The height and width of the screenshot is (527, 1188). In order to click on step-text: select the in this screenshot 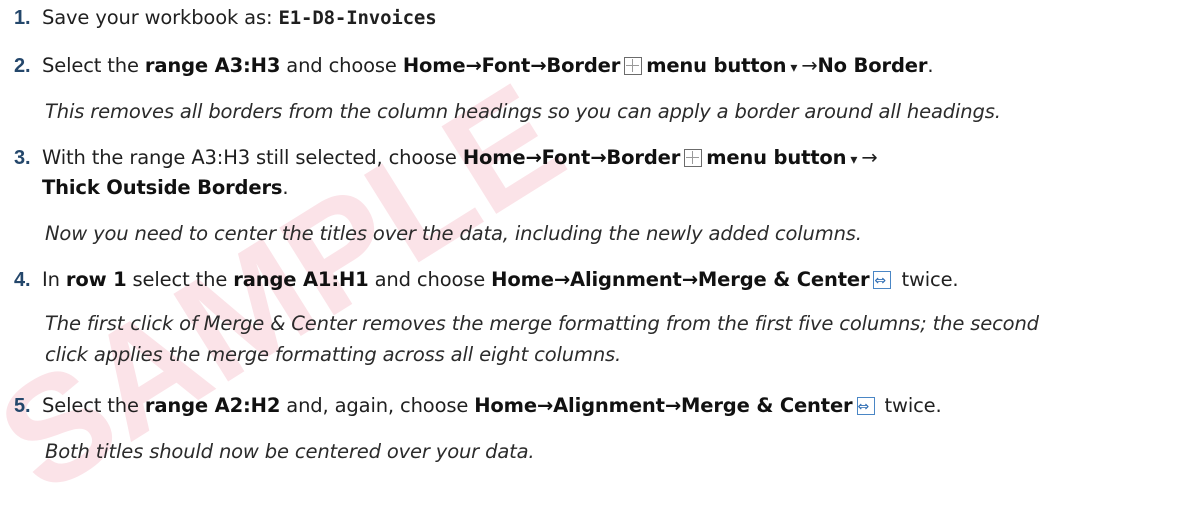, I will do `click(180, 279)`.